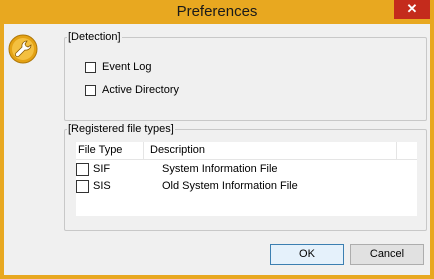 The height and width of the screenshot is (279, 434). Describe the element at coordinates (94, 37) in the screenshot. I see `detection-legend: [Detection]` at that location.